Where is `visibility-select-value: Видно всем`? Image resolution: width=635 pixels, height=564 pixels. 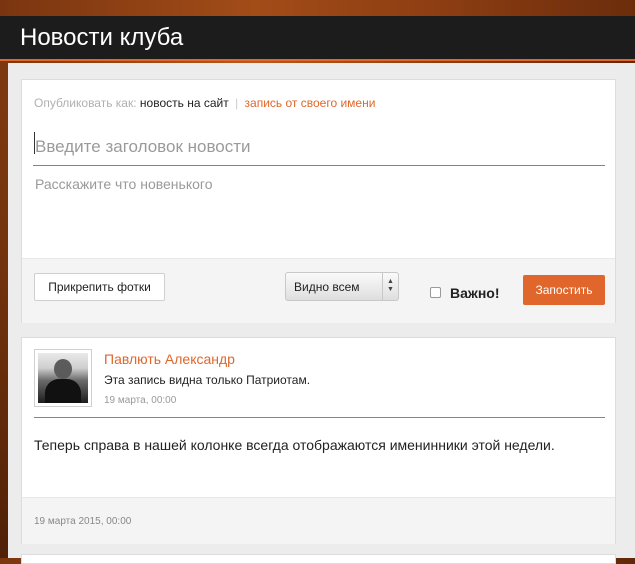 visibility-select-value: Видно всем is located at coordinates (327, 287).